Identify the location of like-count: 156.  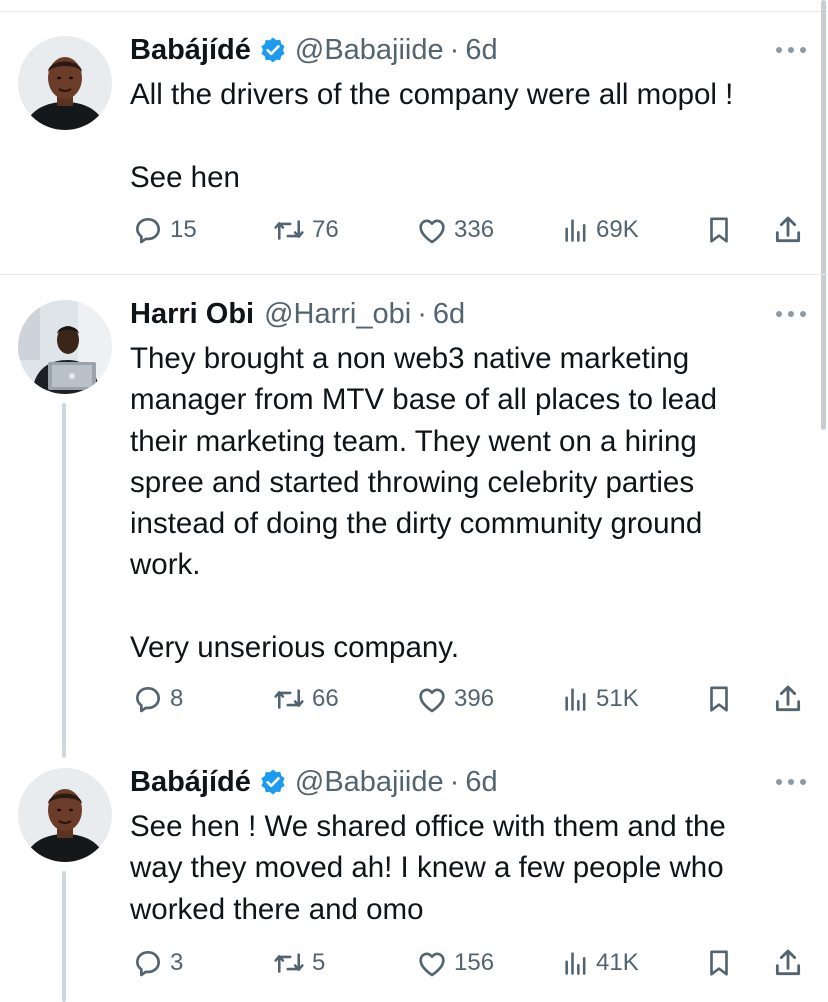
(474, 962).